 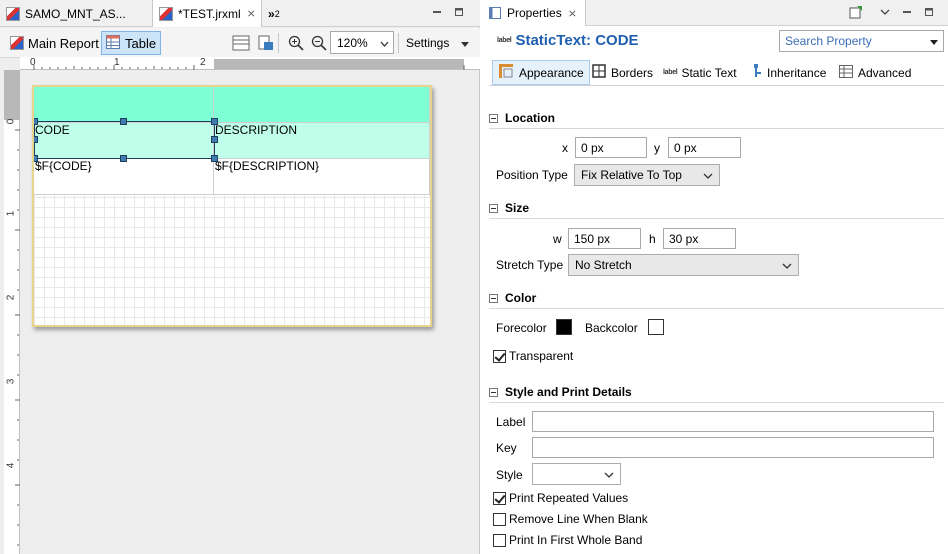 What do you see at coordinates (241, 43) in the screenshot?
I see `layout-icon` at bounding box center [241, 43].